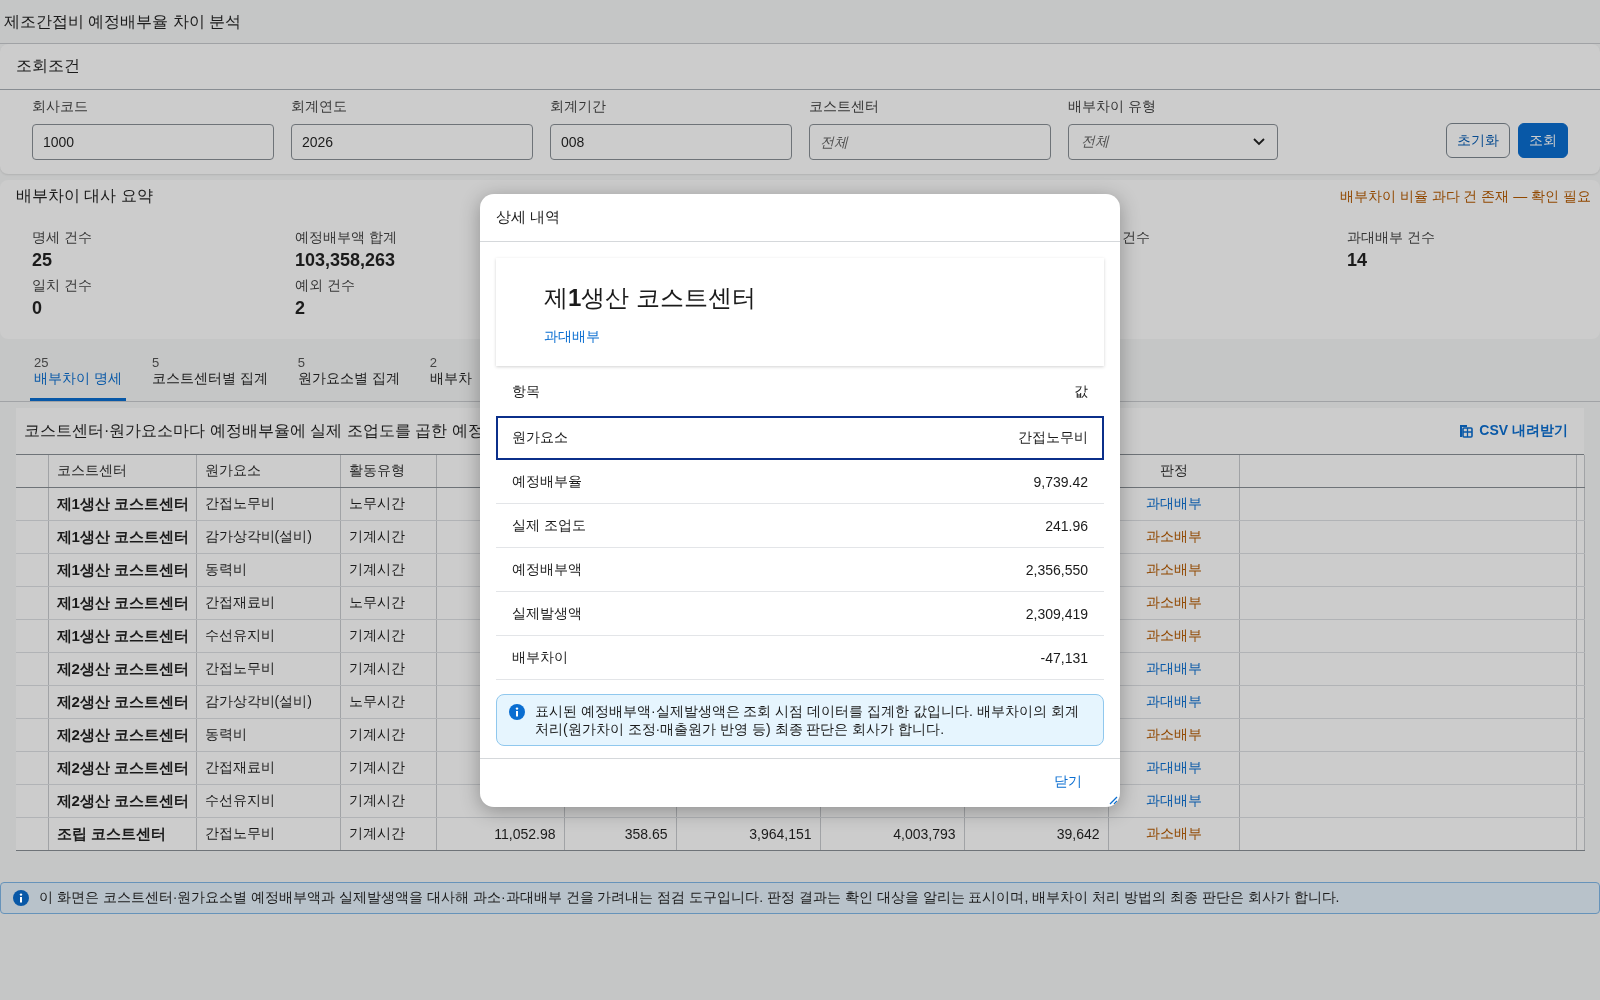  What do you see at coordinates (319, 107) in the screenshot?
I see `field-label: 회계연도` at bounding box center [319, 107].